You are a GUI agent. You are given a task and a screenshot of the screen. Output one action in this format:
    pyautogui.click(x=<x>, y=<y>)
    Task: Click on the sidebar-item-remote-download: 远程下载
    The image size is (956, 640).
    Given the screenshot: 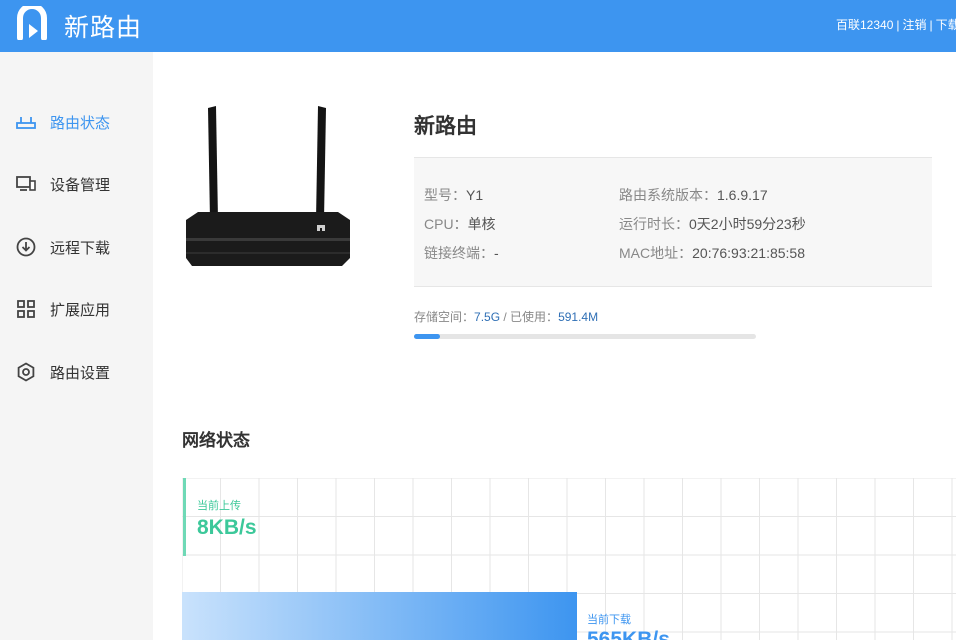 What is the action you would take?
    pyautogui.click(x=76, y=247)
    